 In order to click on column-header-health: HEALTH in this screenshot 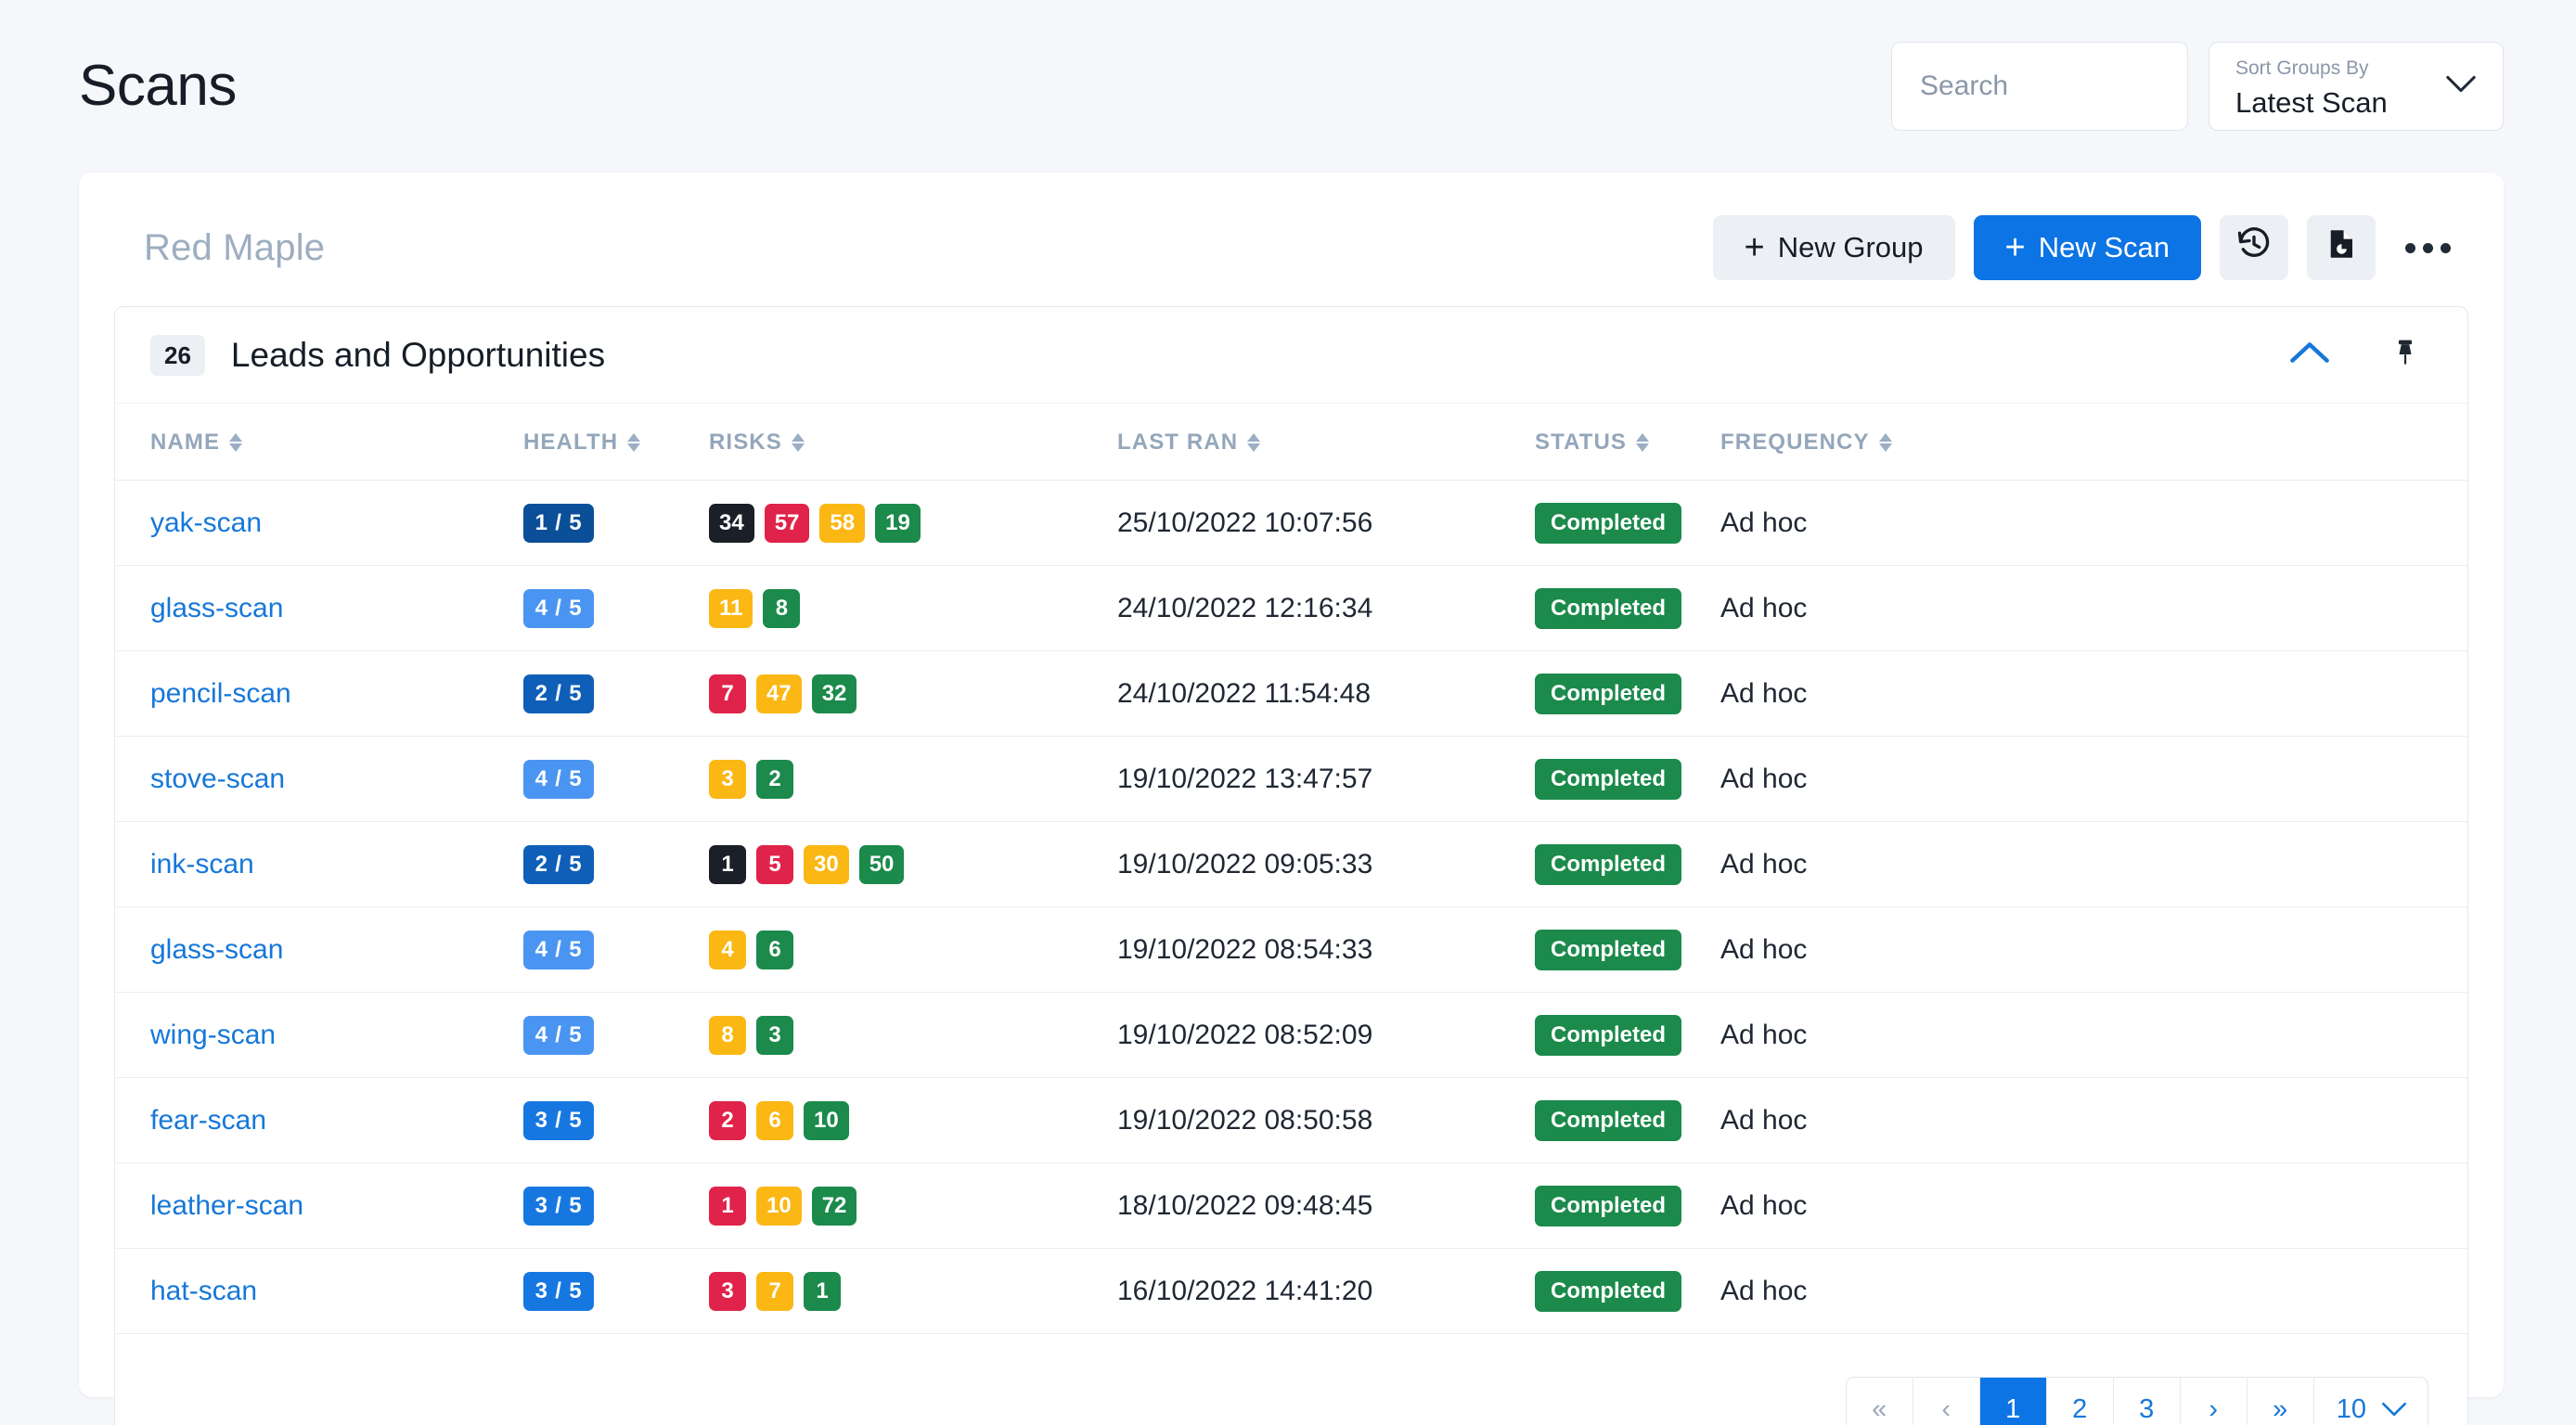, I will do `click(616, 442)`.